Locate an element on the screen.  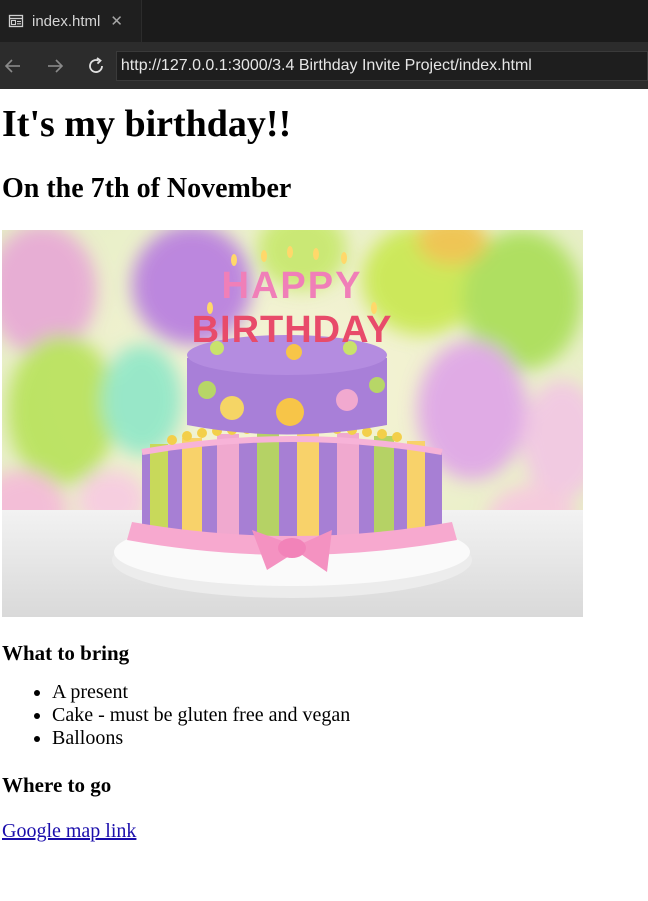
page-title: It's my birthday!! is located at coordinates (147, 124).